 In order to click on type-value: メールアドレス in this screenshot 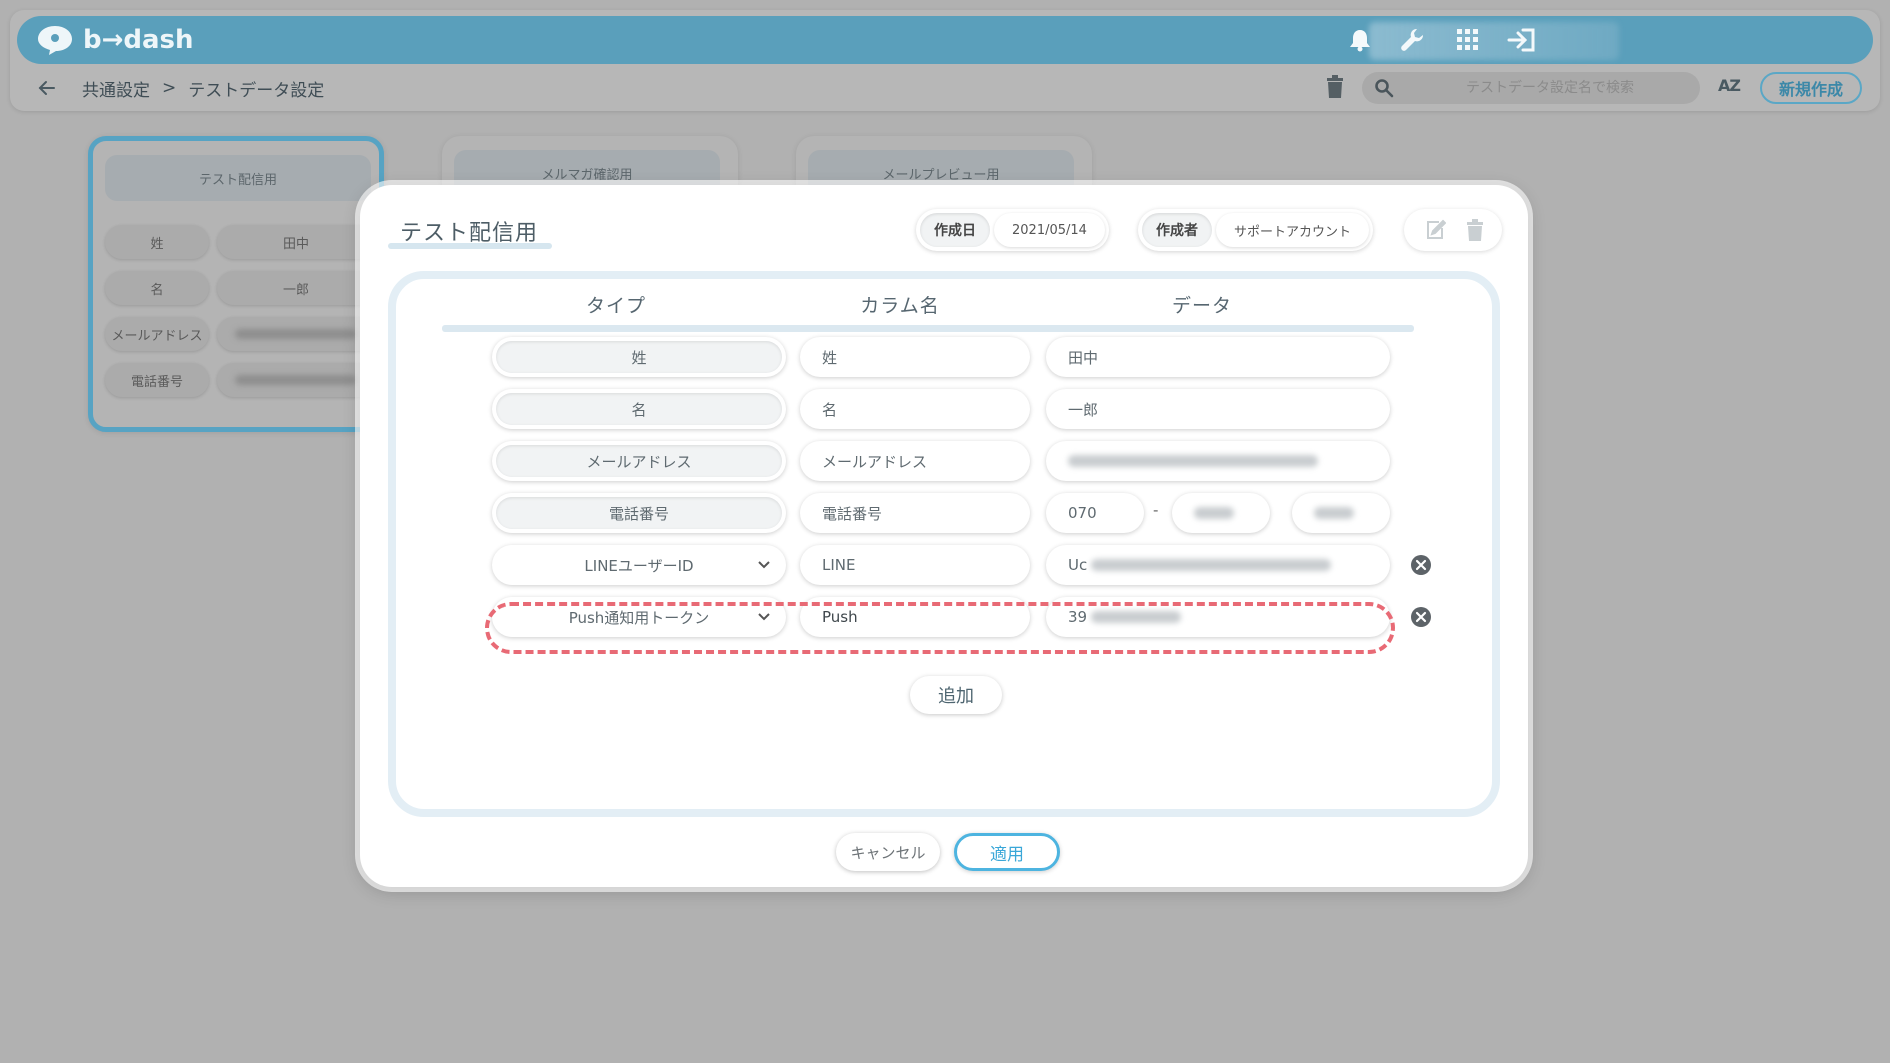, I will do `click(639, 461)`.